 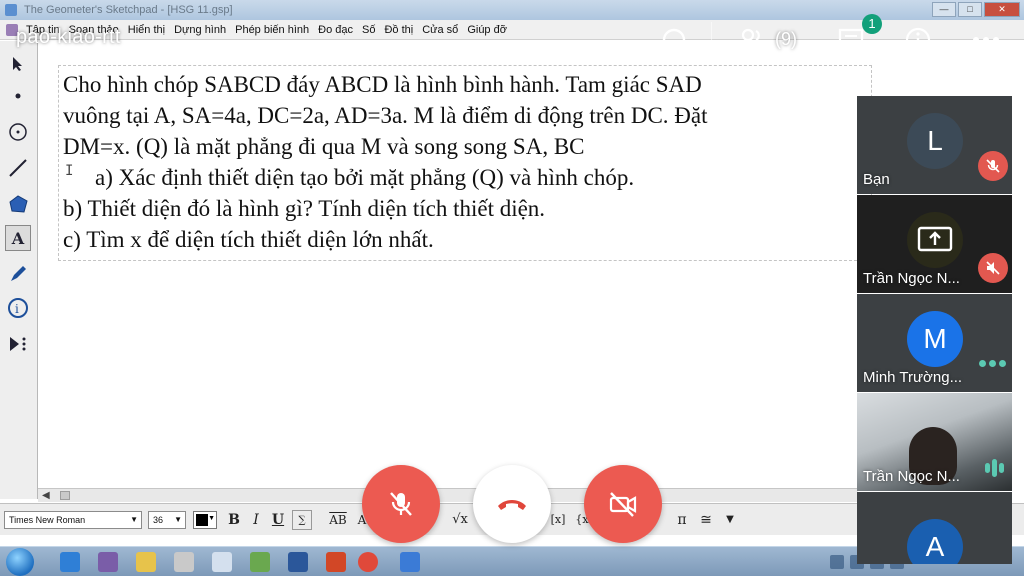 What do you see at coordinates (18, 274) in the screenshot?
I see `marker-tool-icon` at bounding box center [18, 274].